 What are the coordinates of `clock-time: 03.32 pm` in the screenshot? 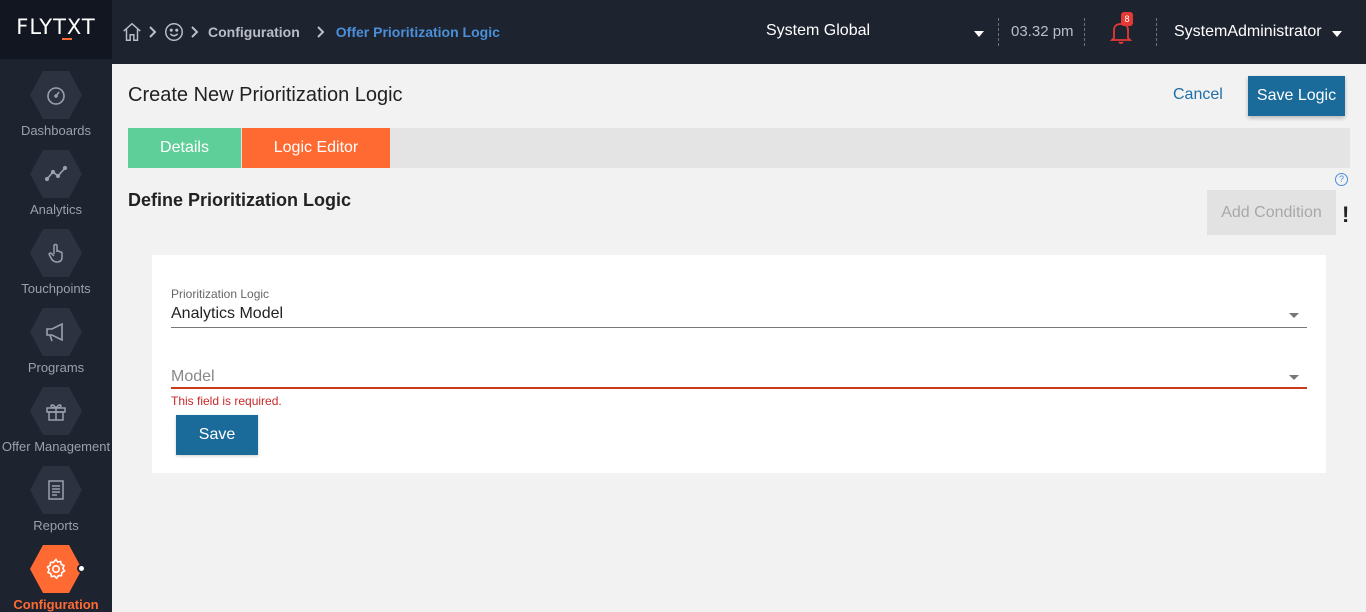 It's located at (1042, 31).